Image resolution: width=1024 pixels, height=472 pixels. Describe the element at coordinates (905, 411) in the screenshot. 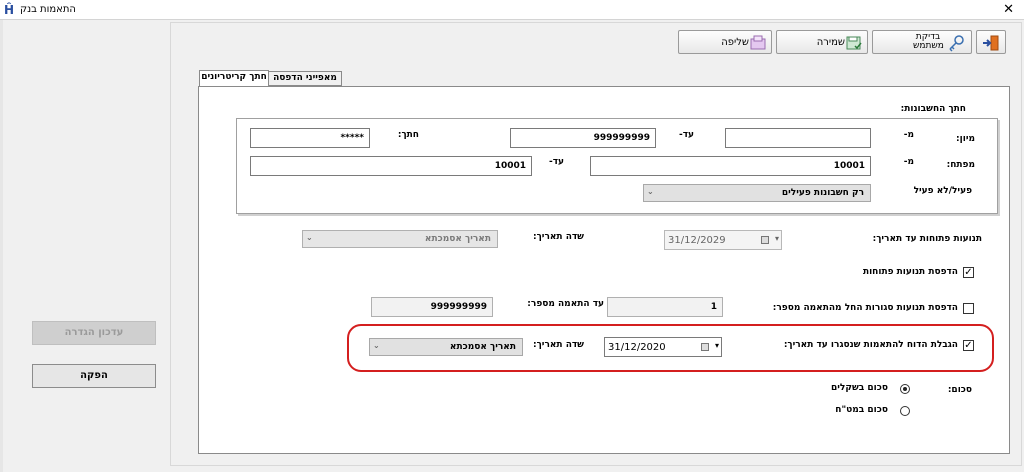

I see `sum-foreign-radio` at that location.